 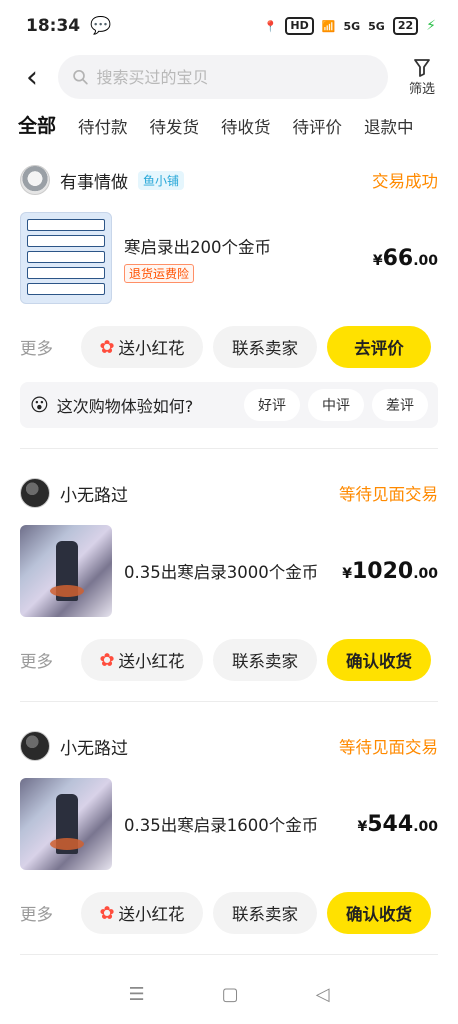 I want to click on order-tabs: 全部 待付款 待发货 待收货 待评价 退款中, so click(x=229, y=125).